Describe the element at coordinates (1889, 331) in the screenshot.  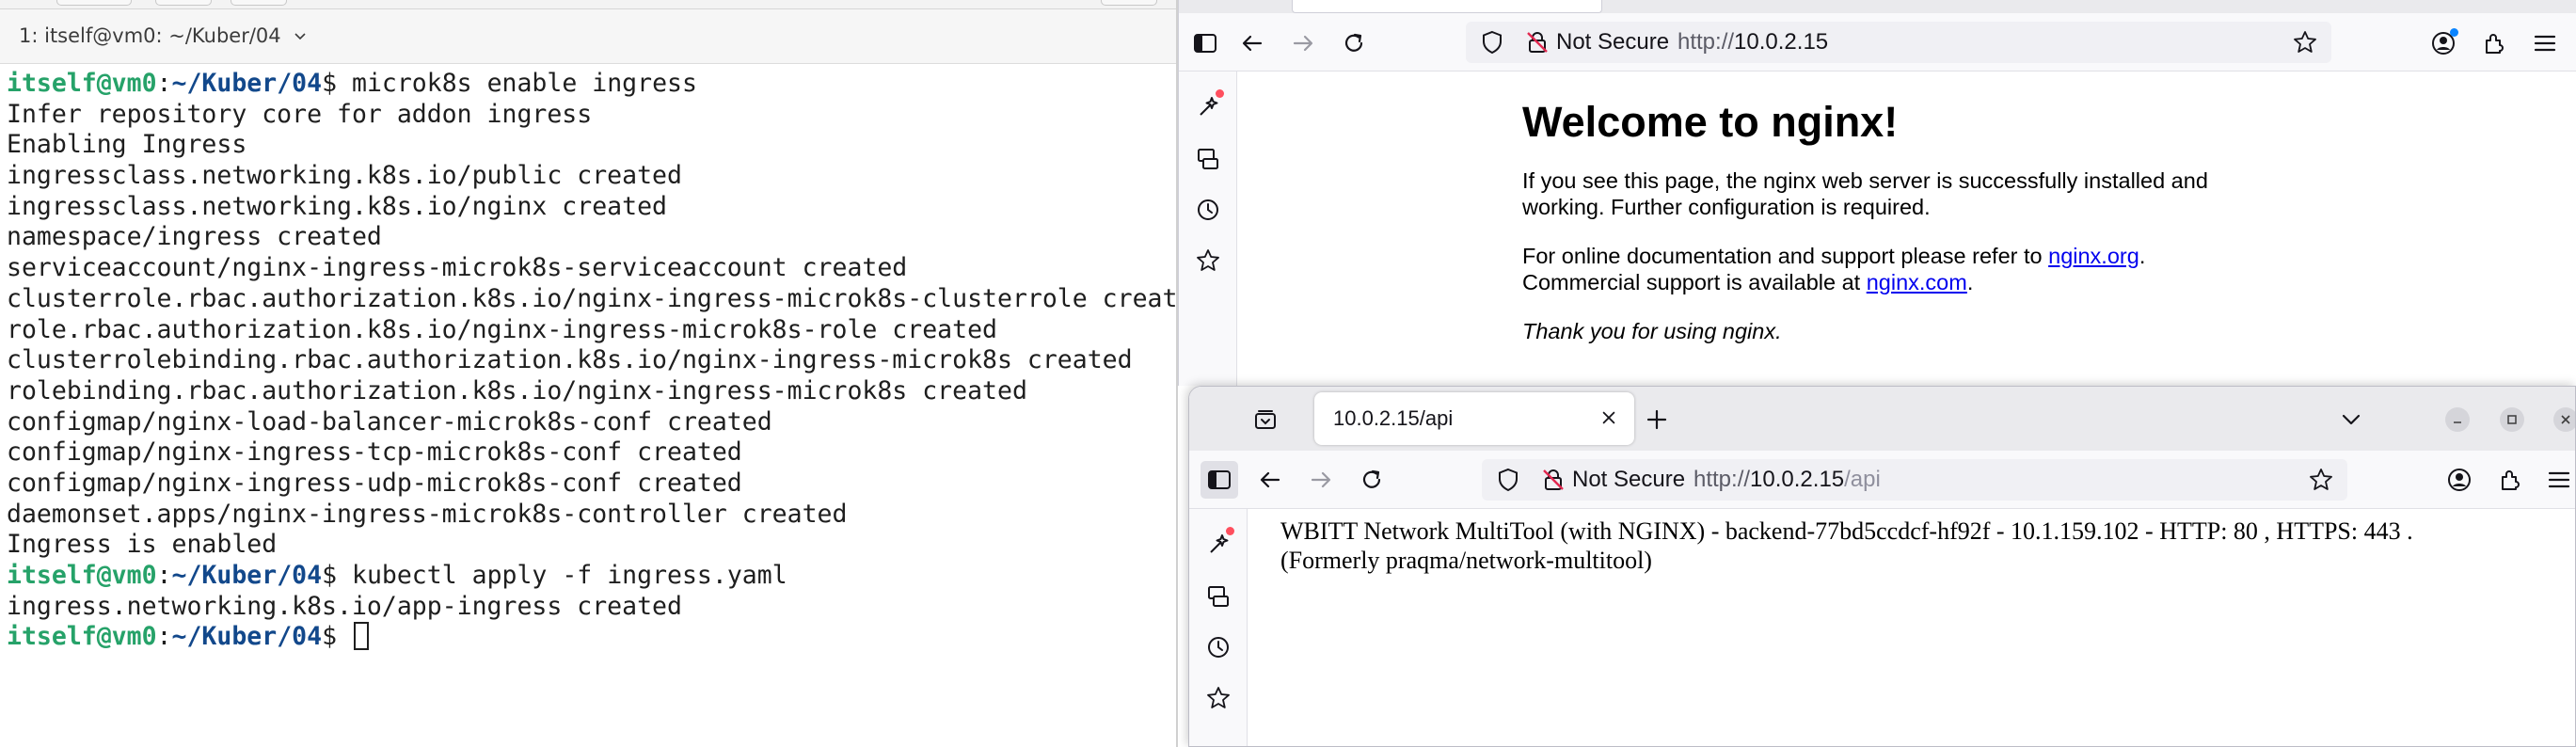
I see `thanks-paragraph: Thank you for using nginx.` at that location.